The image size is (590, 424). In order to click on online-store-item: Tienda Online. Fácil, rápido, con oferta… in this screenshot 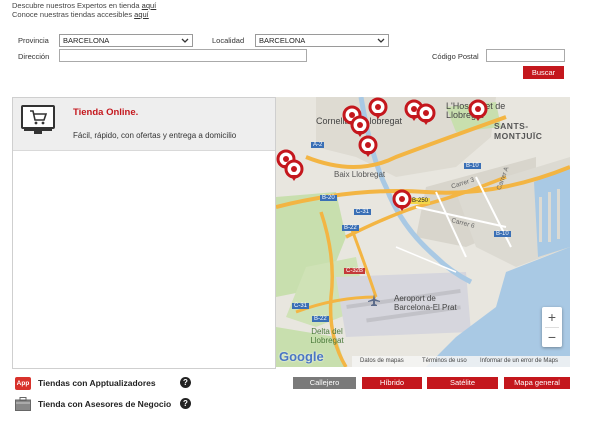, I will do `click(144, 124)`.